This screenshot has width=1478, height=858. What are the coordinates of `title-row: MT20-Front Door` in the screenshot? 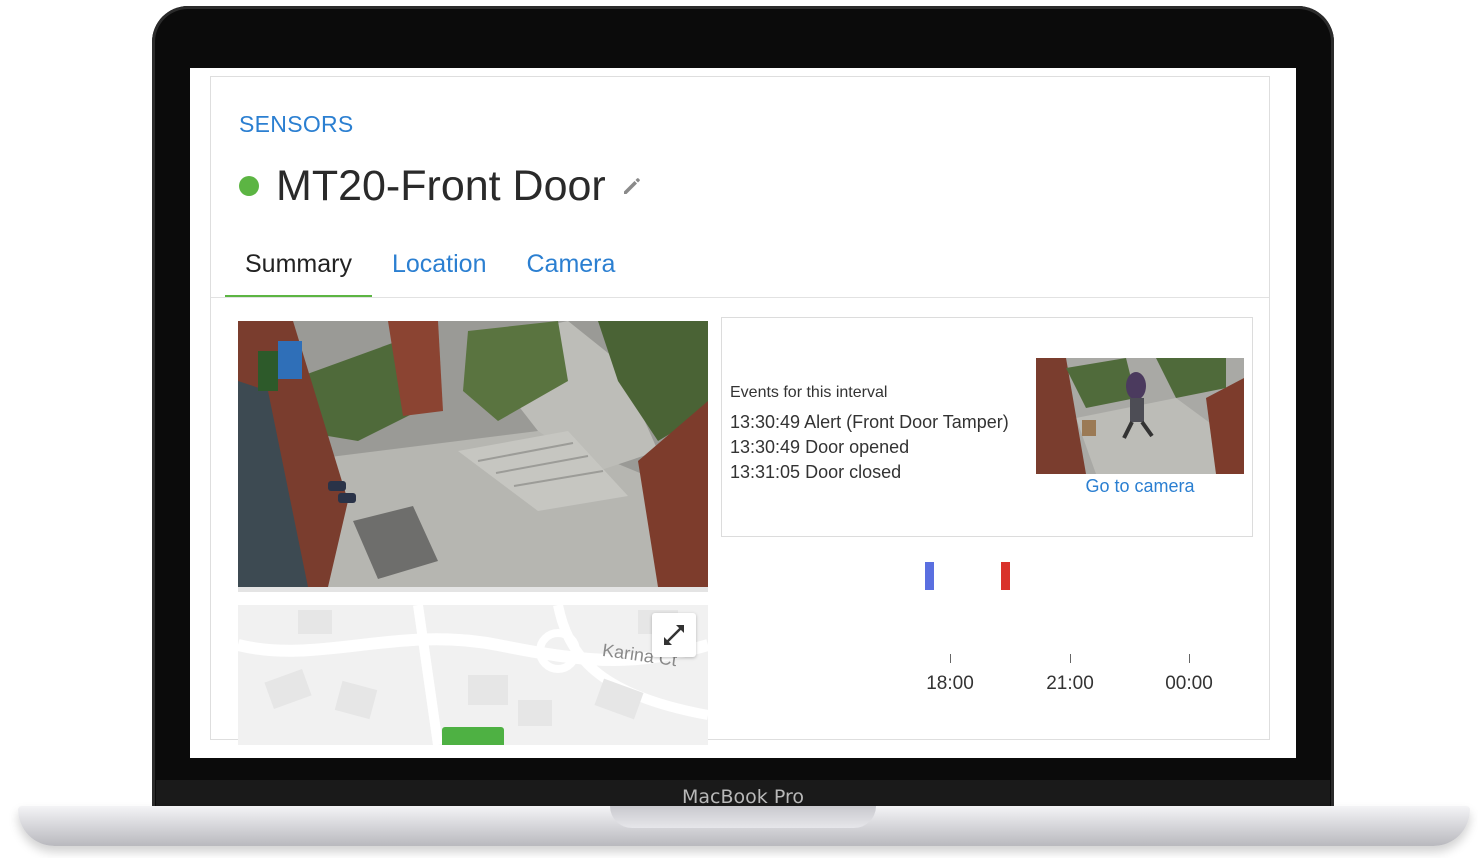 It's located at (441, 186).